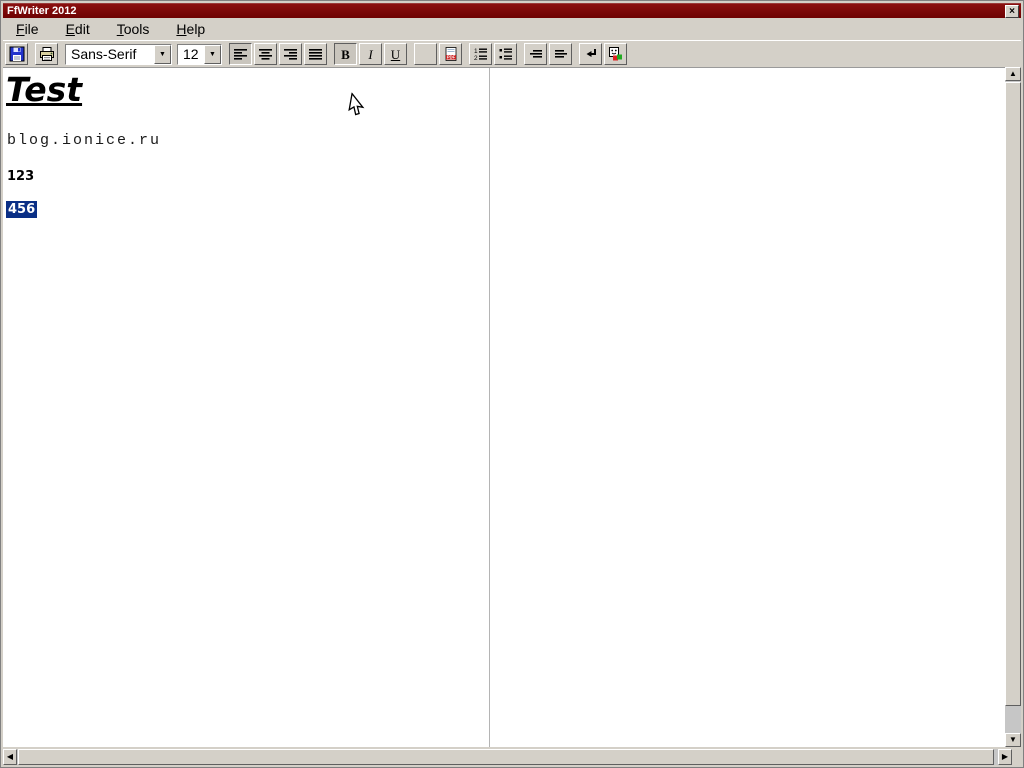  What do you see at coordinates (489, 407) in the screenshot?
I see `page-boundary-line` at bounding box center [489, 407].